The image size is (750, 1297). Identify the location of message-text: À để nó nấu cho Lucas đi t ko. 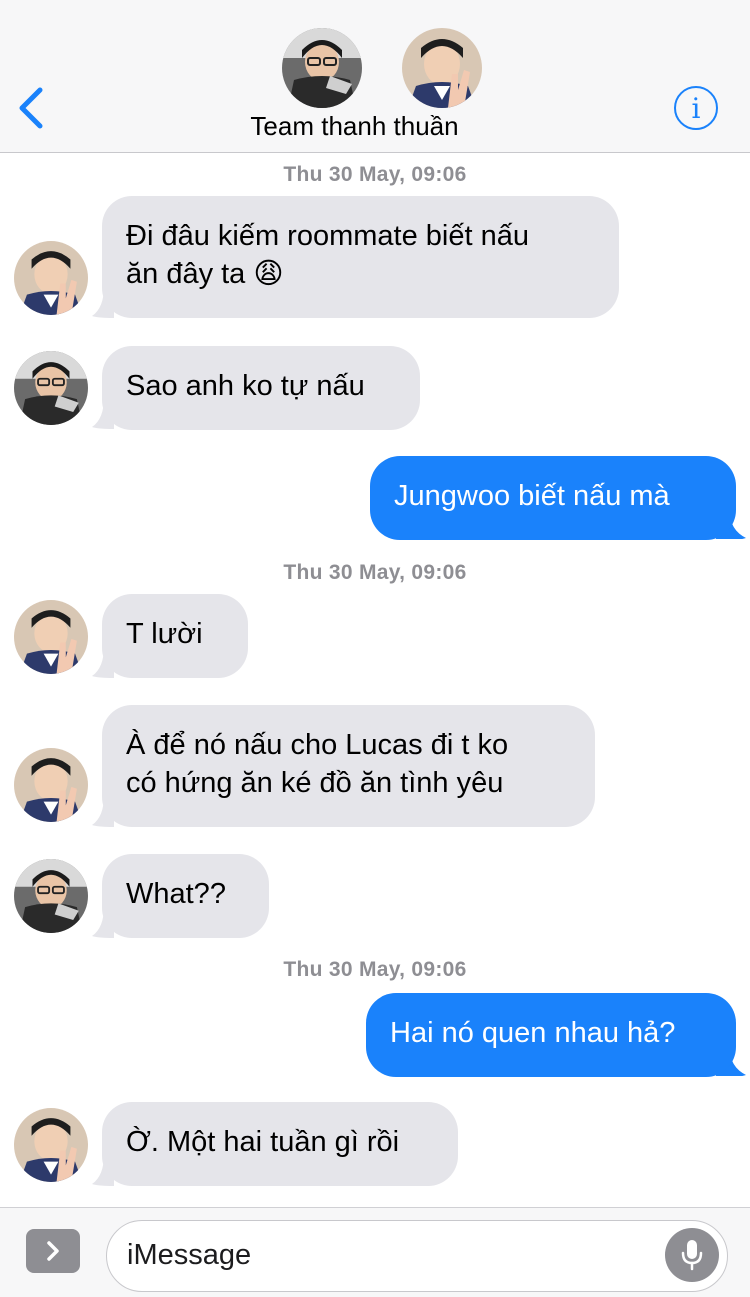
(317, 745).